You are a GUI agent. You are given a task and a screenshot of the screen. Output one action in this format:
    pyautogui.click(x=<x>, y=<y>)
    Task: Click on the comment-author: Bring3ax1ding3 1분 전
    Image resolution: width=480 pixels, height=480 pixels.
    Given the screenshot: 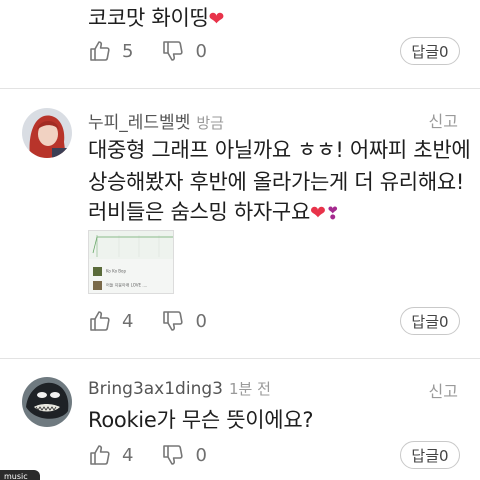 What is the action you would take?
    pyautogui.click(x=179, y=388)
    